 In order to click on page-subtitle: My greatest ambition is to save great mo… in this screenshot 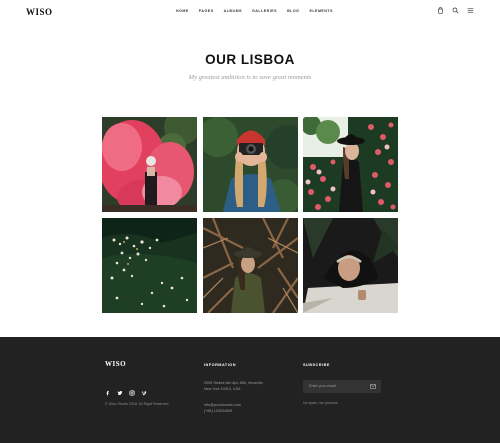, I will do `click(250, 77)`.